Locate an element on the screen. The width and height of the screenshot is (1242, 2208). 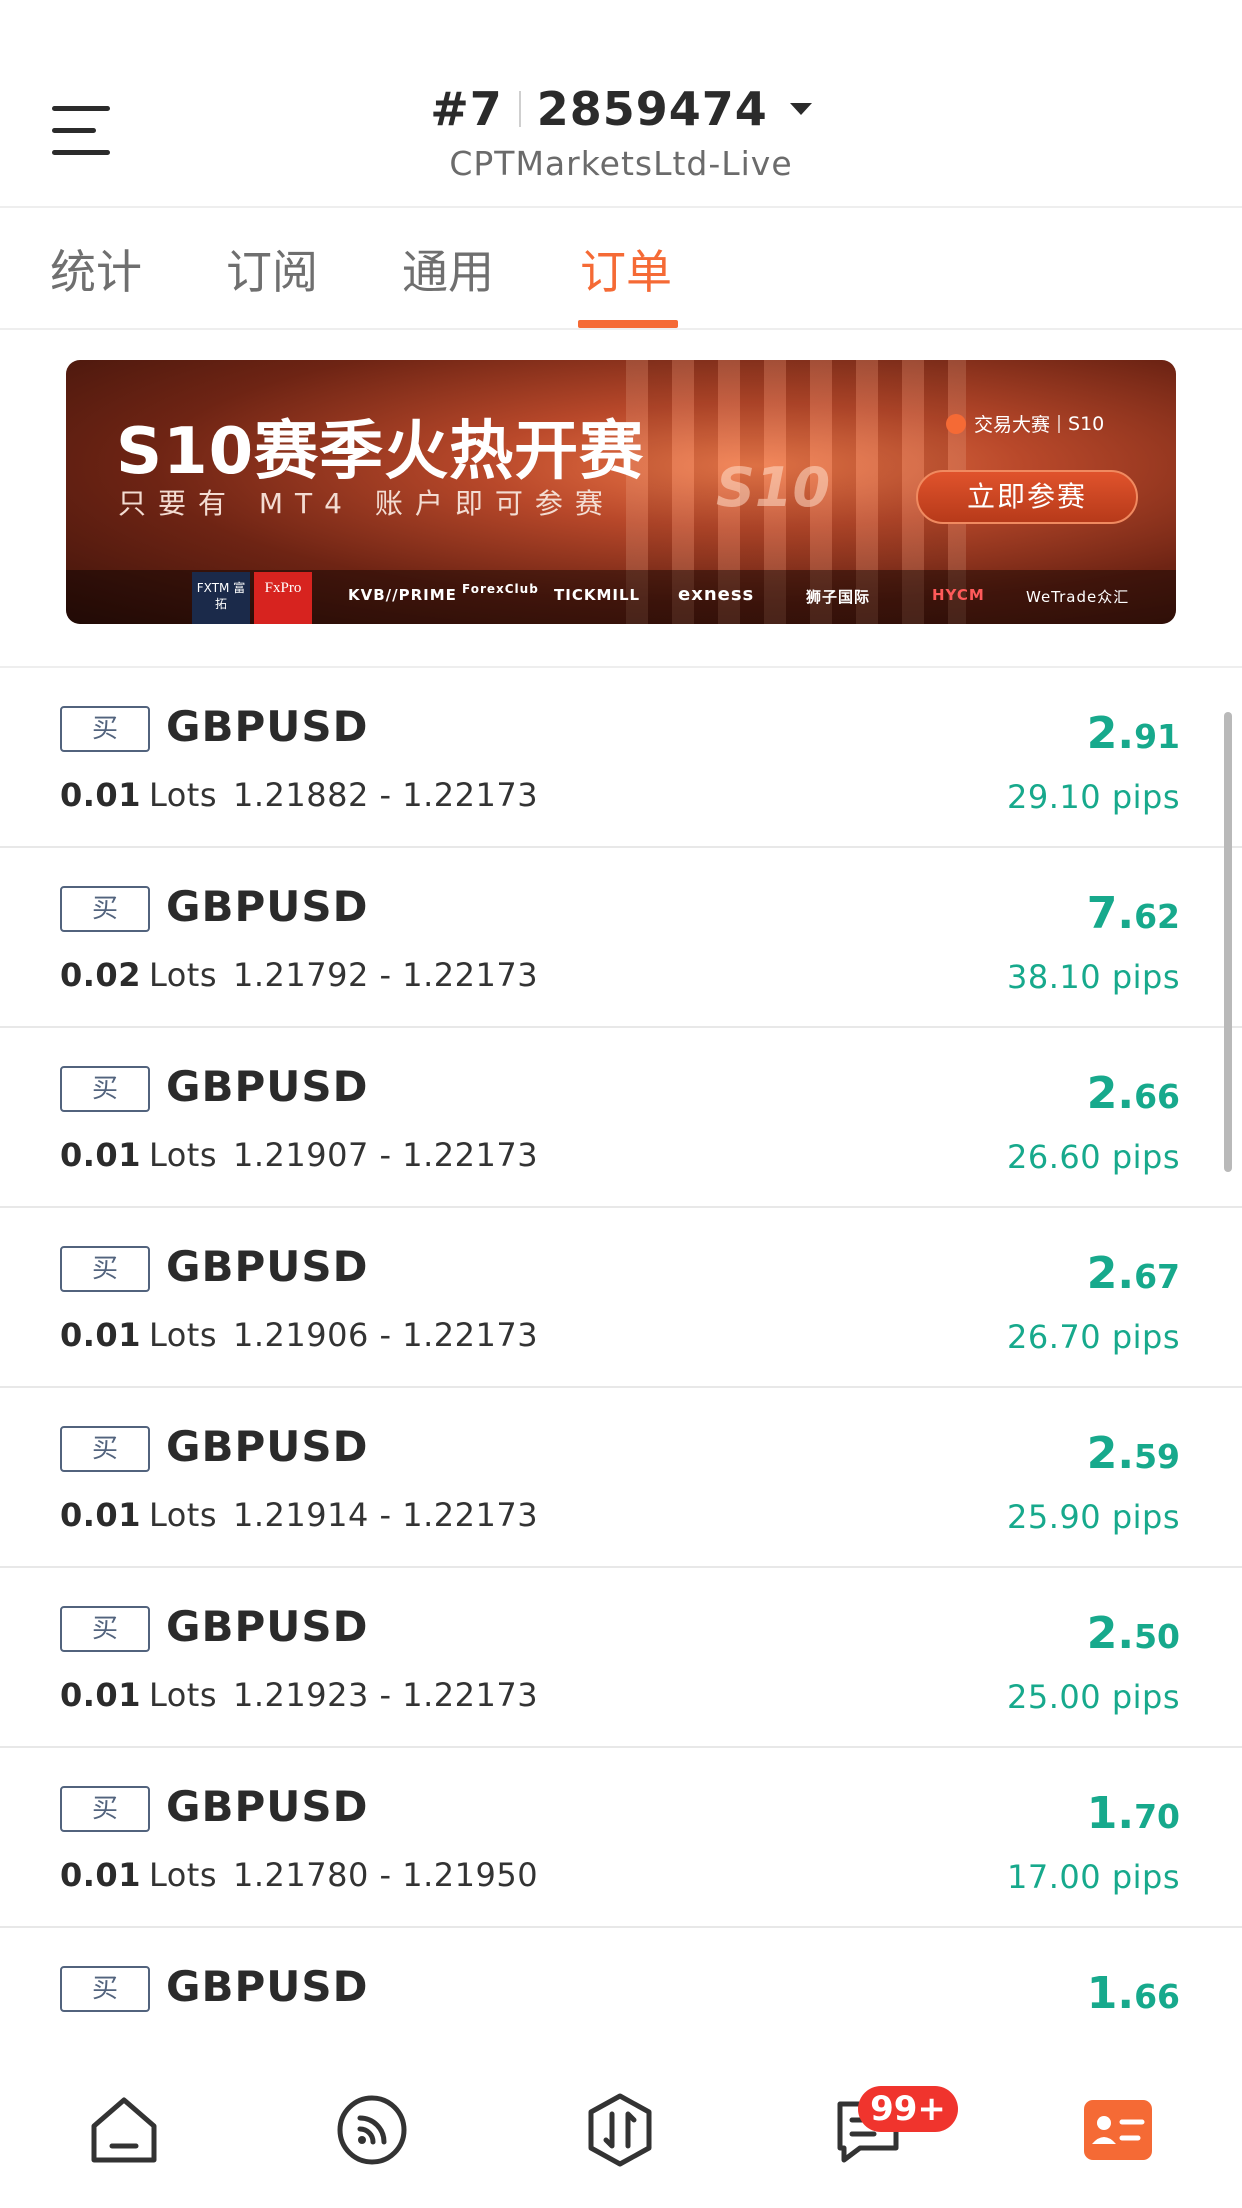
order-profit: 1.70 is located at coordinates (1133, 1813).